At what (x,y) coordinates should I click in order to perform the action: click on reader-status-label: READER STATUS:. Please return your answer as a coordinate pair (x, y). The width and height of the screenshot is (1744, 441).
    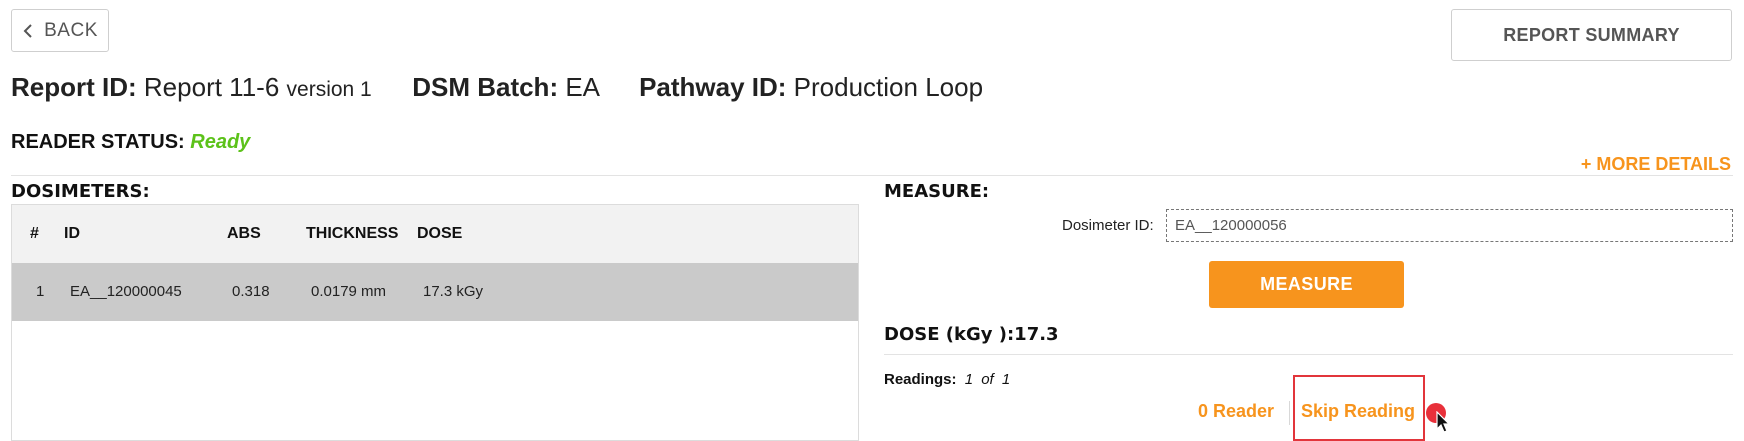
    Looking at the image, I should click on (98, 142).